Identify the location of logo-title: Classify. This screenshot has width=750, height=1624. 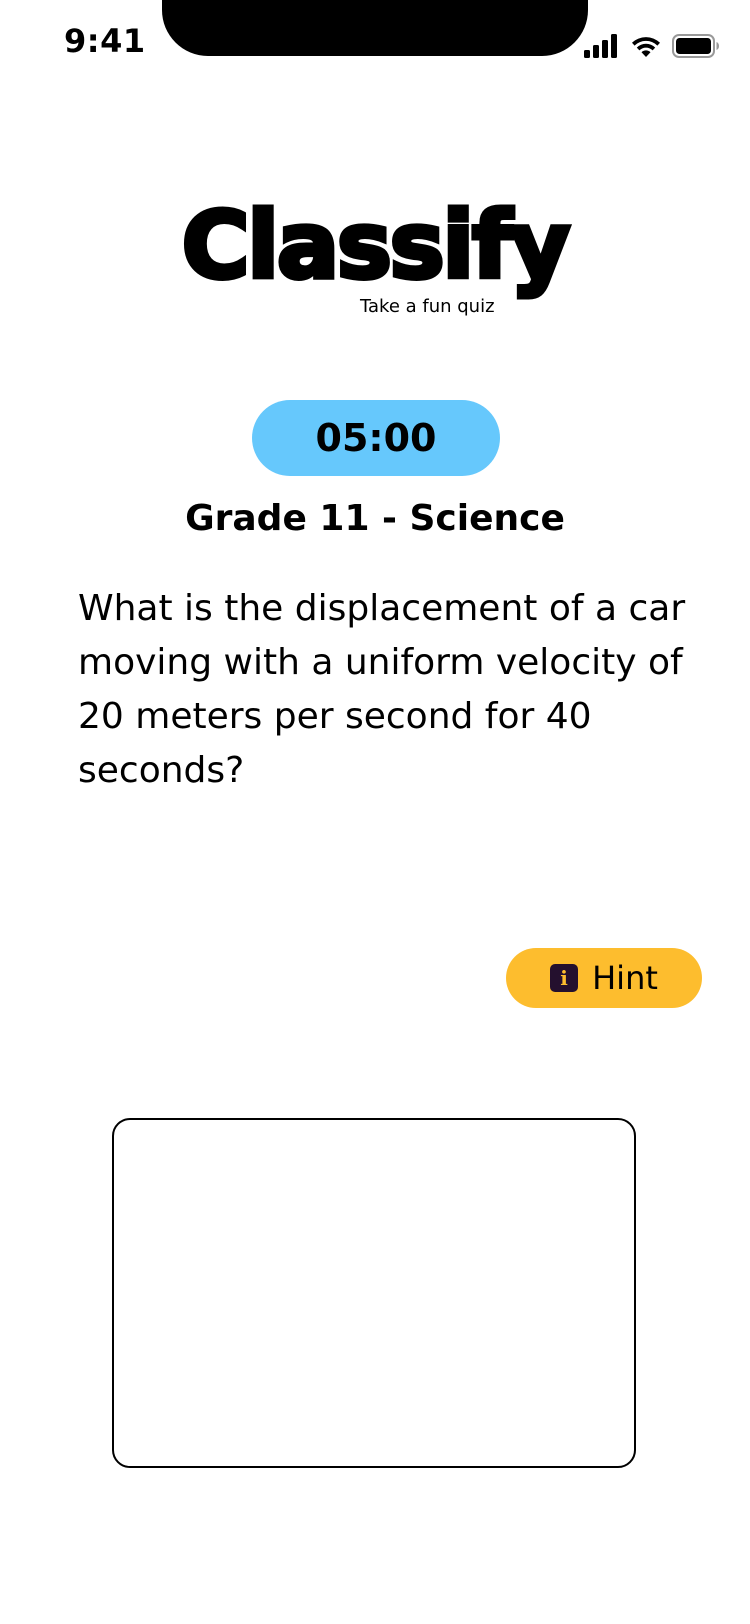
(375, 245).